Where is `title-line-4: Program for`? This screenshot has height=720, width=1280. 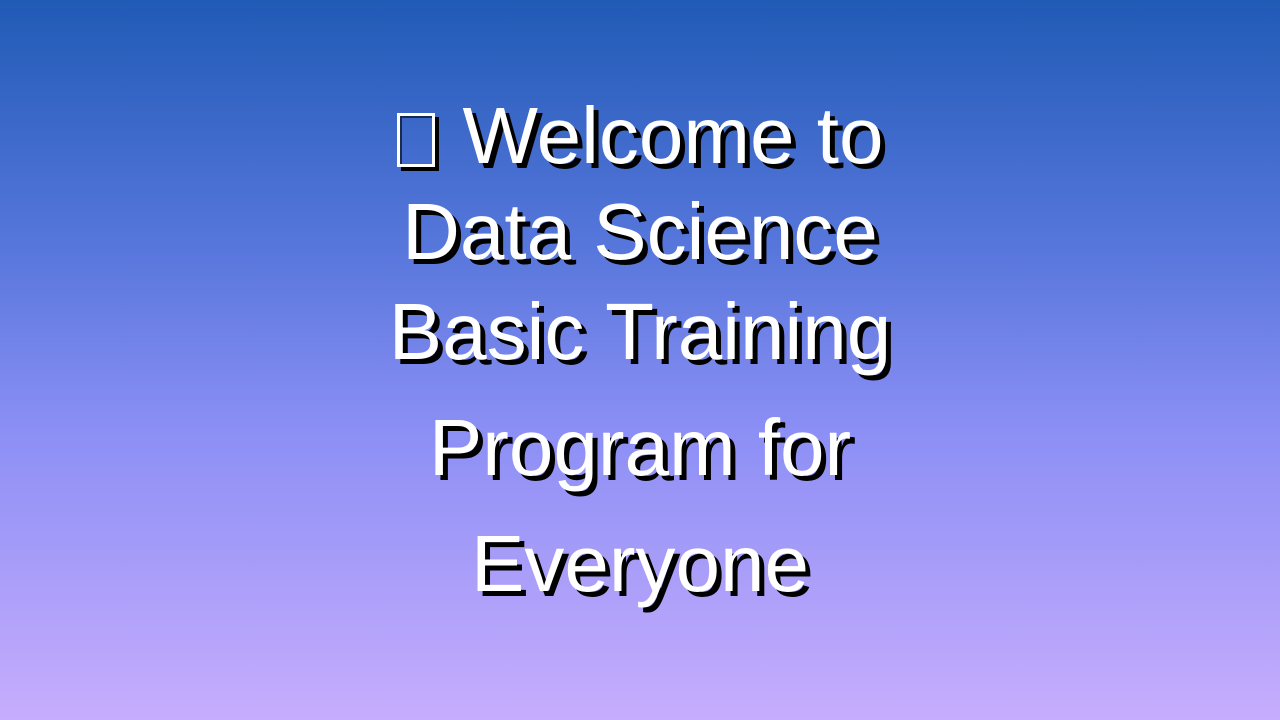
title-line-4: Program for is located at coordinates (640, 447).